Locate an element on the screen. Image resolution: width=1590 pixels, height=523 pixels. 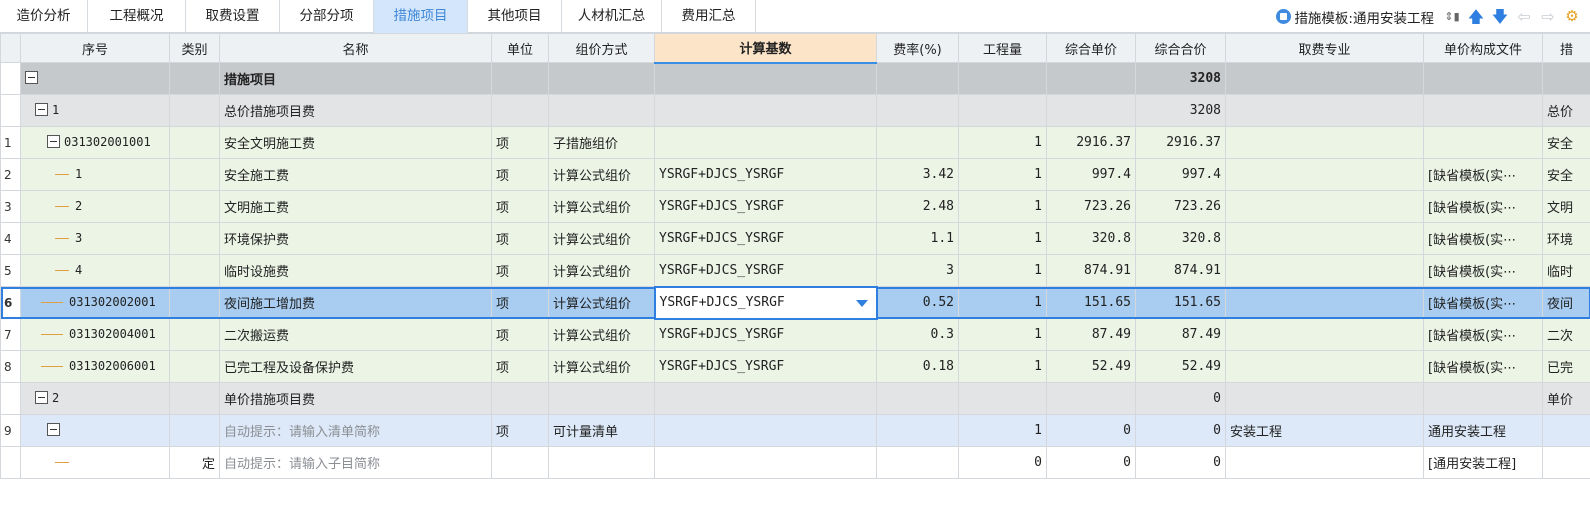
header-total-price: 综合合价 is located at coordinates (1180, 48).